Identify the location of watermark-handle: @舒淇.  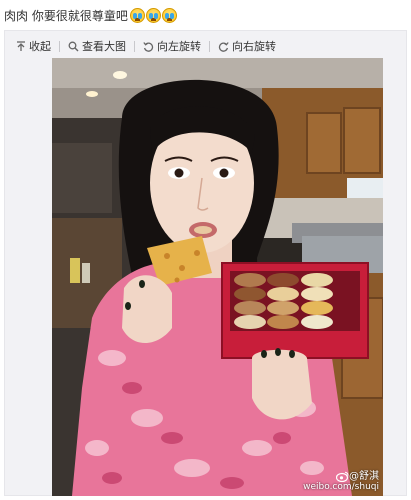
(364, 476).